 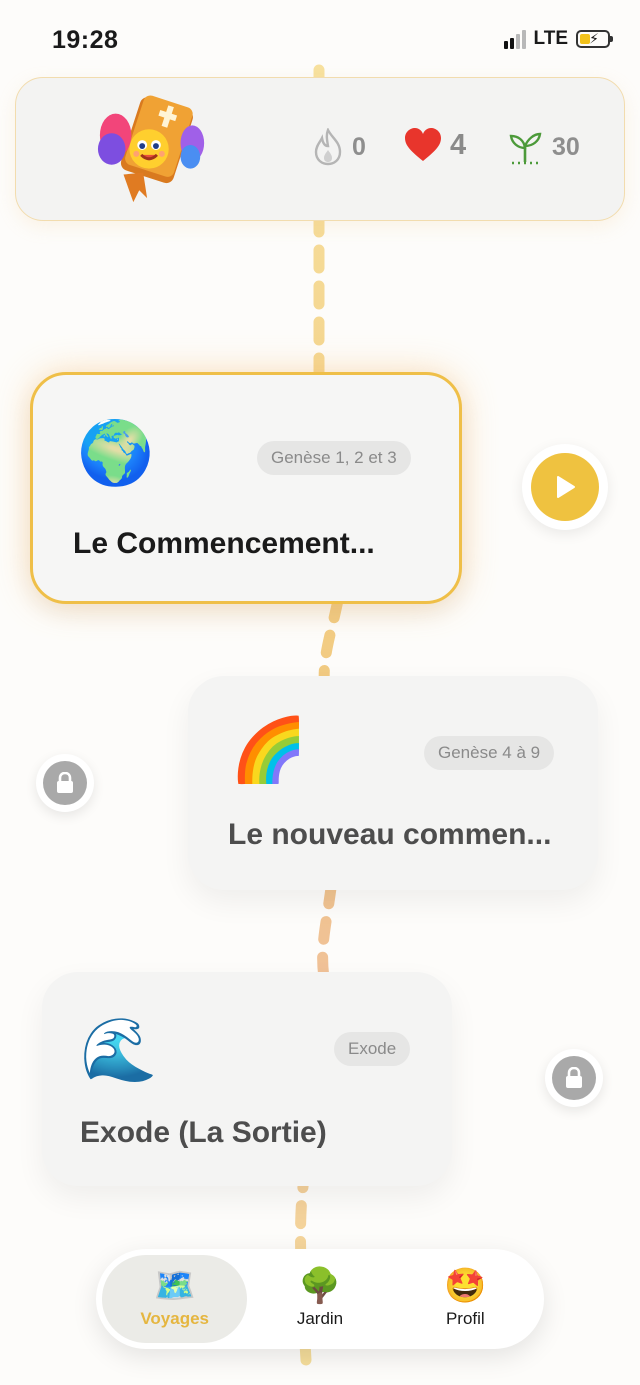 I want to click on seeds-count: 30, so click(x=566, y=146).